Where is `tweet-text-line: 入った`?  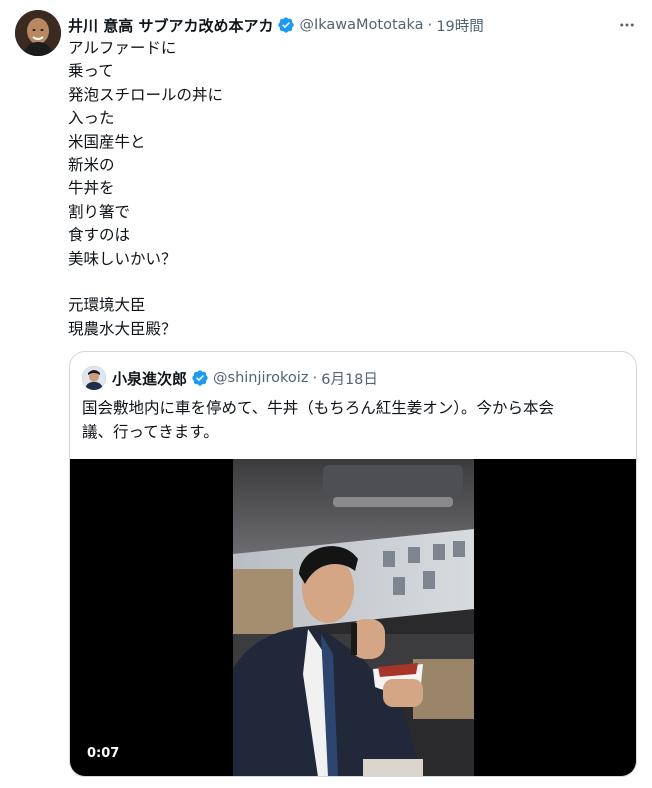
tweet-text-line: 入った is located at coordinates (91, 118).